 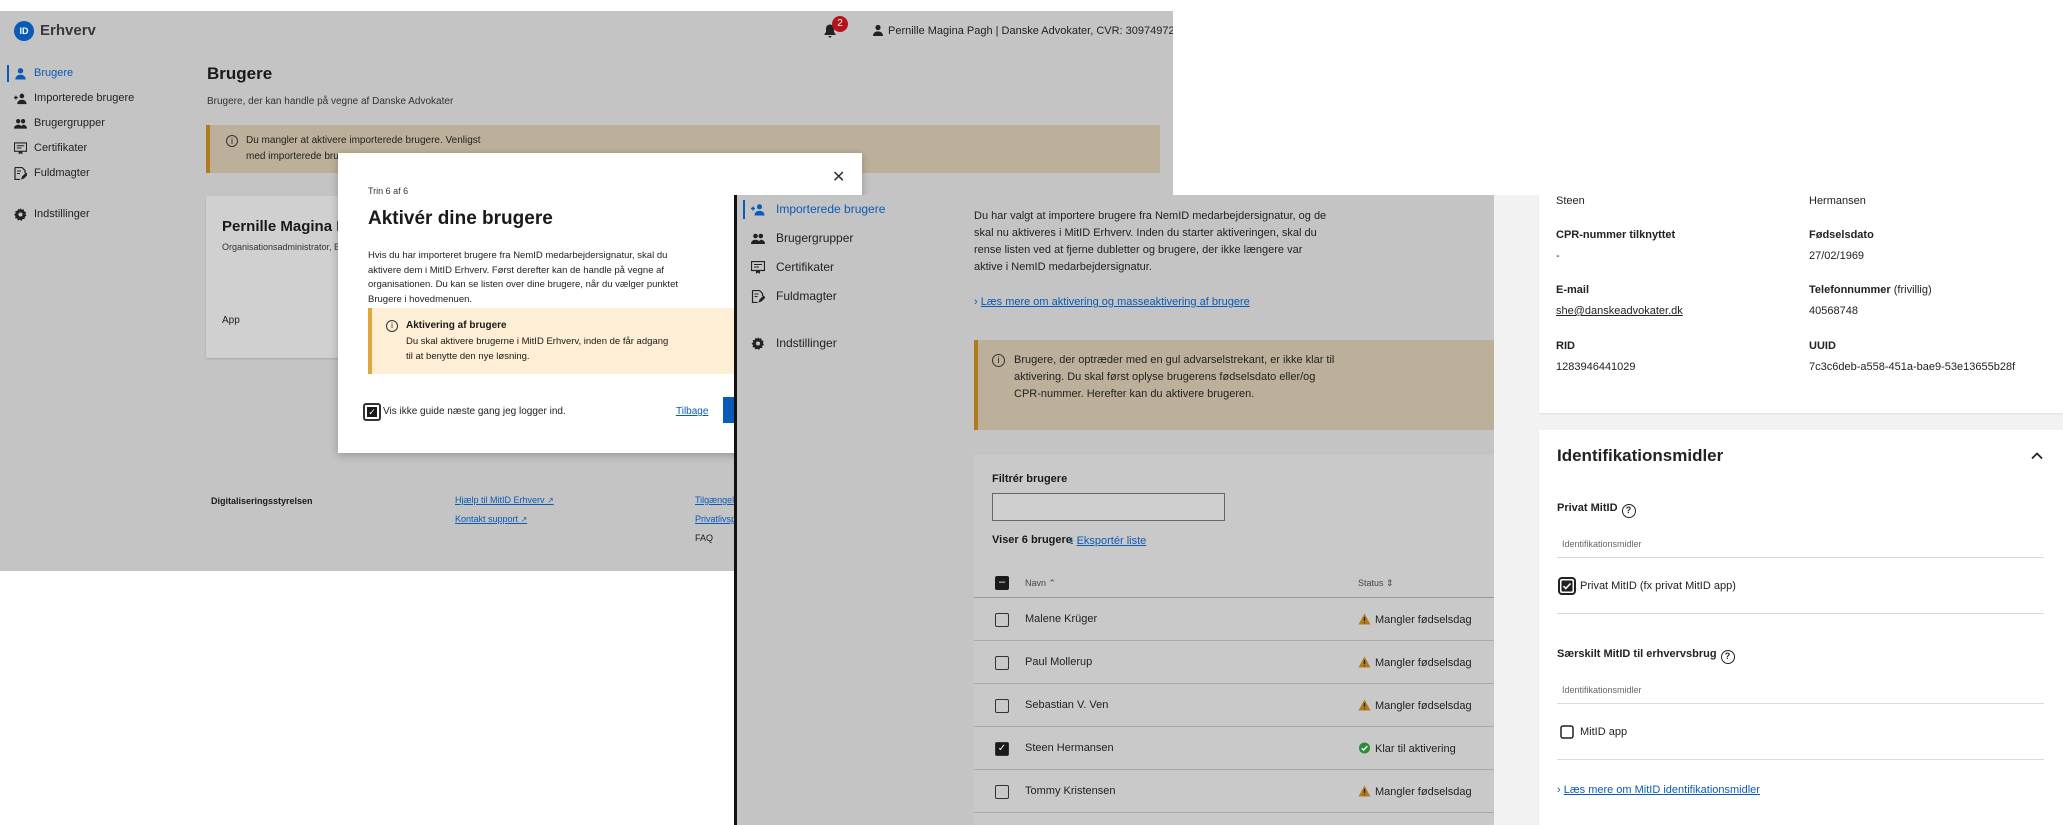 What do you see at coordinates (1032, 540) in the screenshot?
I see `user-count: Viser 6 brugere` at bounding box center [1032, 540].